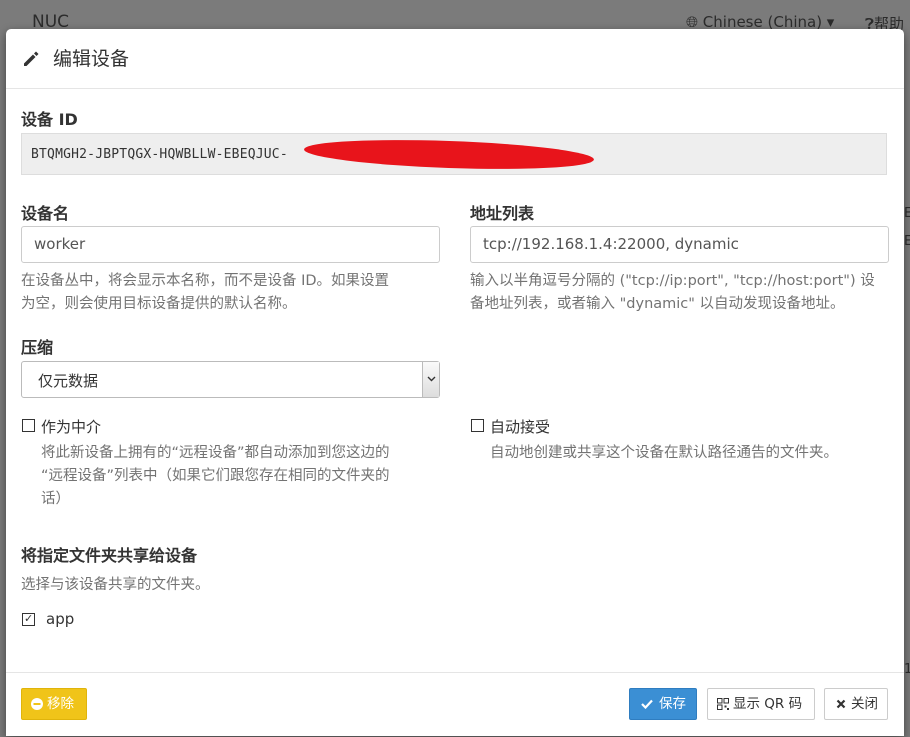 The width and height of the screenshot is (910, 737). I want to click on share-folders-heading: 将指定文件夹共享给设备, so click(109, 555).